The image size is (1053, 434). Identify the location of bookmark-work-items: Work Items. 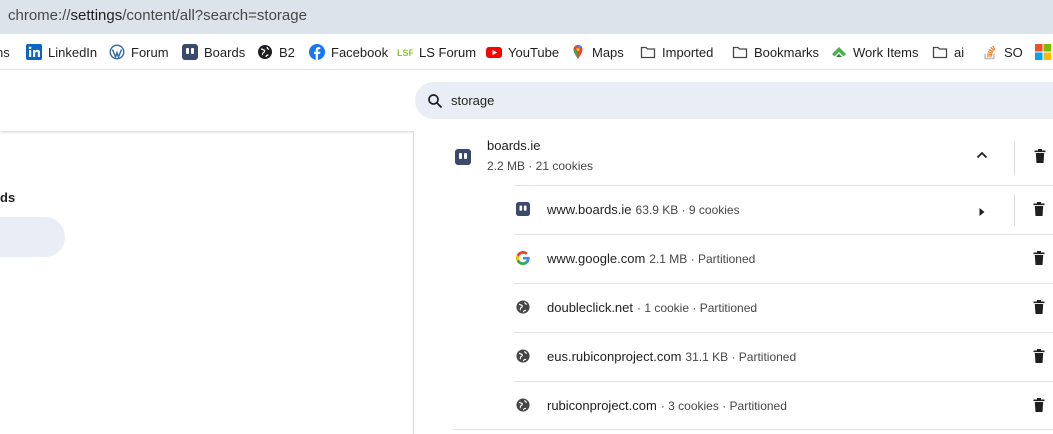
(875, 52).